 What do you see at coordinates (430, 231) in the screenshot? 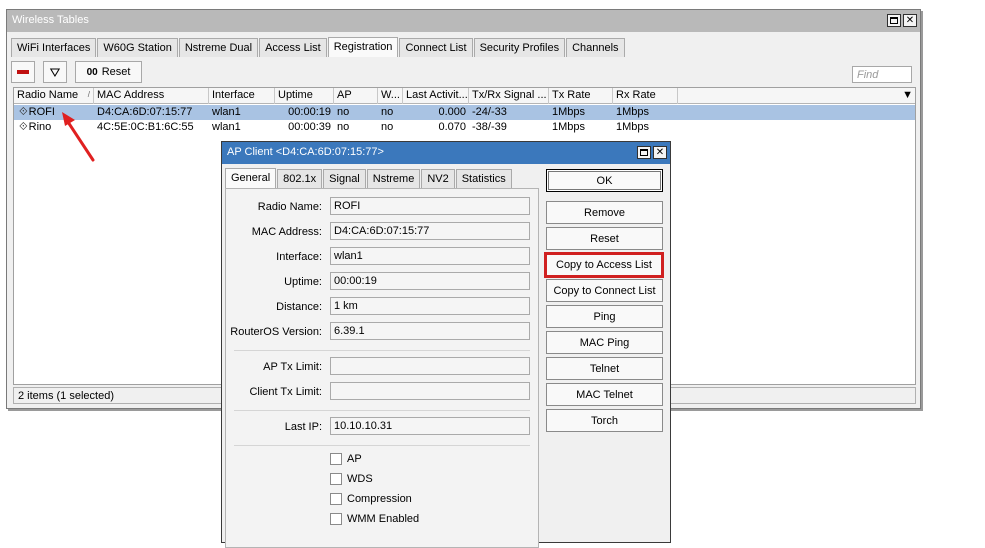
I see `mac-address-field: D4:CA:6D:07:15:77` at bounding box center [430, 231].